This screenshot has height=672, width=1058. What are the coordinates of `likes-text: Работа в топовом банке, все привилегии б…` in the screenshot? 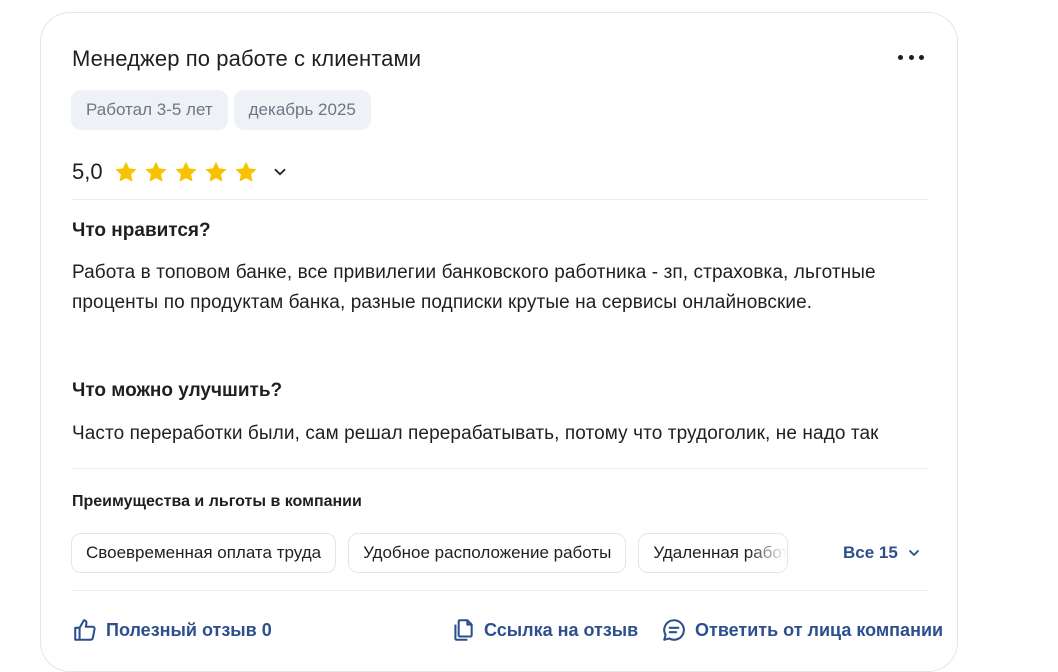 It's located at (474, 287).